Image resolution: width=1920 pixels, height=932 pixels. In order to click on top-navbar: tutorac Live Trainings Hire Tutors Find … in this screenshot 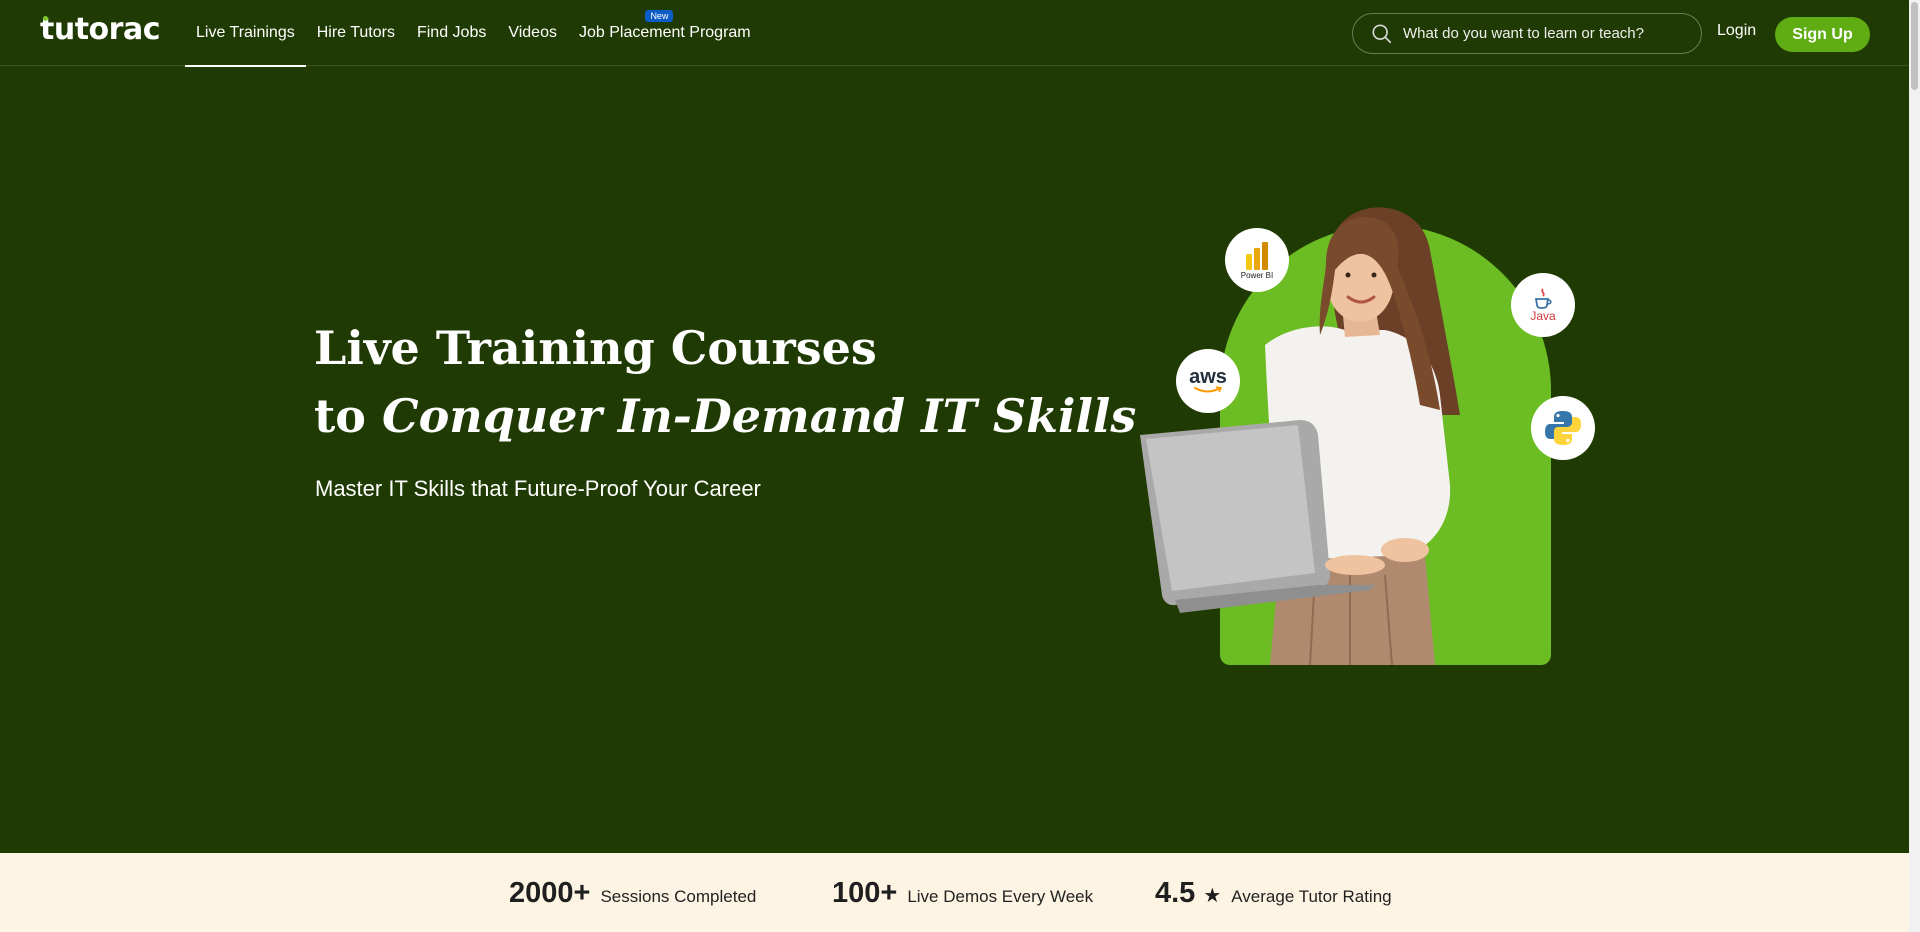, I will do `click(954, 33)`.